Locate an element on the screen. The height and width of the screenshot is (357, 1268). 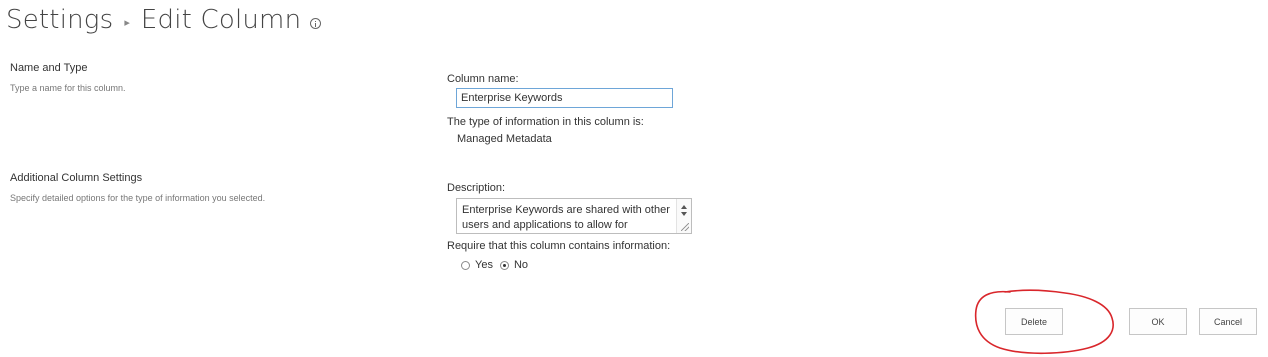
description-label: Description: is located at coordinates (476, 188).